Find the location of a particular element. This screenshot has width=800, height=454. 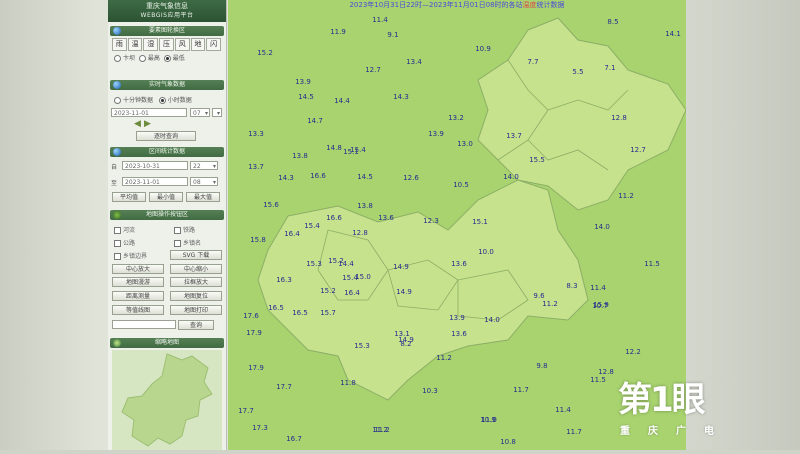

station-value: 16.6 is located at coordinates (334, 218).